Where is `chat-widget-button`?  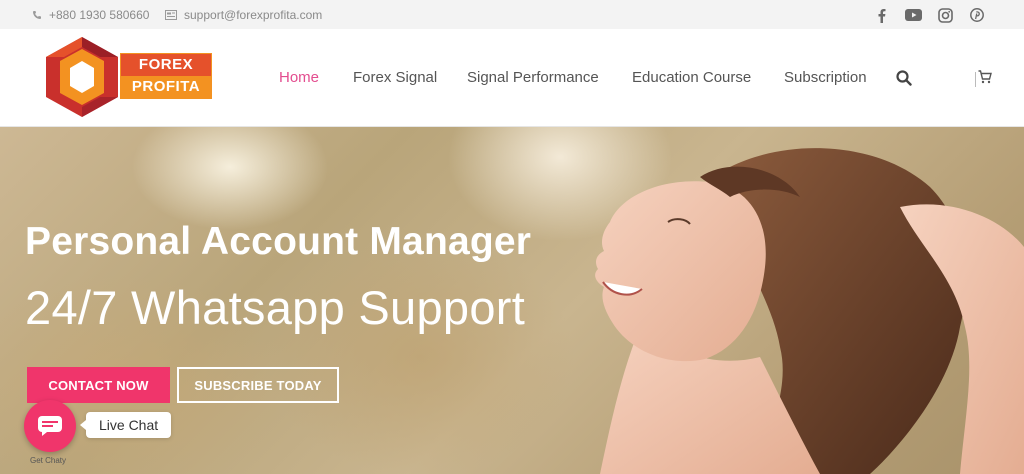
chat-widget-button is located at coordinates (50, 426).